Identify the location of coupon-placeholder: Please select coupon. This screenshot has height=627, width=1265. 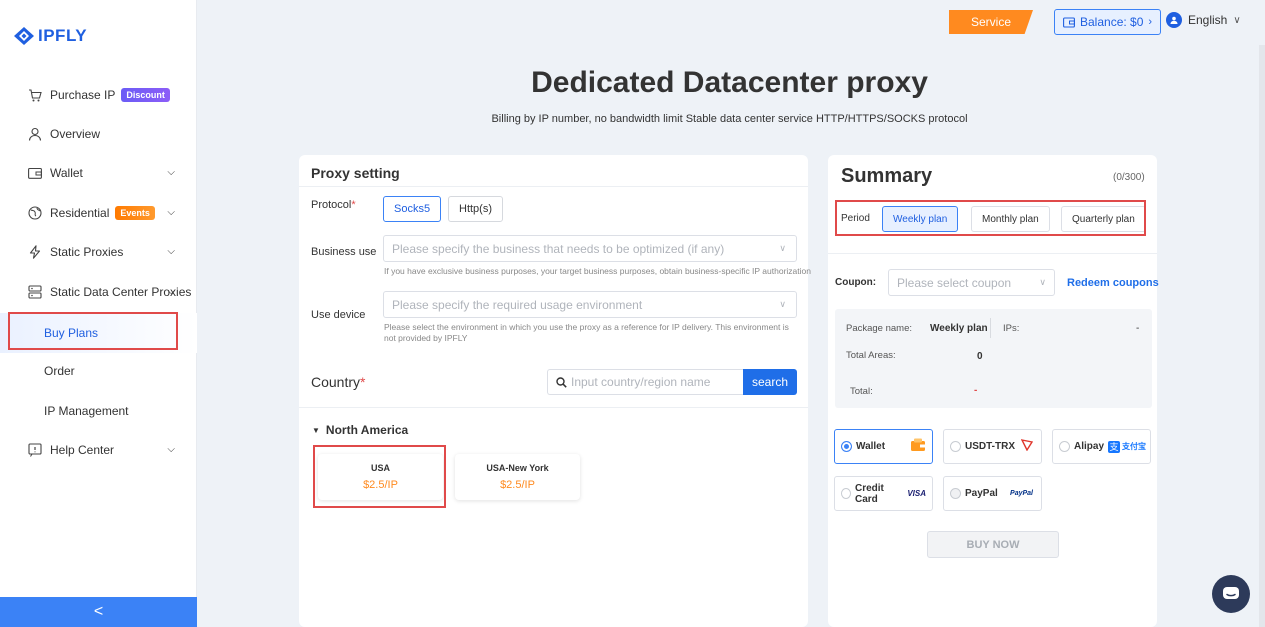
(954, 282).